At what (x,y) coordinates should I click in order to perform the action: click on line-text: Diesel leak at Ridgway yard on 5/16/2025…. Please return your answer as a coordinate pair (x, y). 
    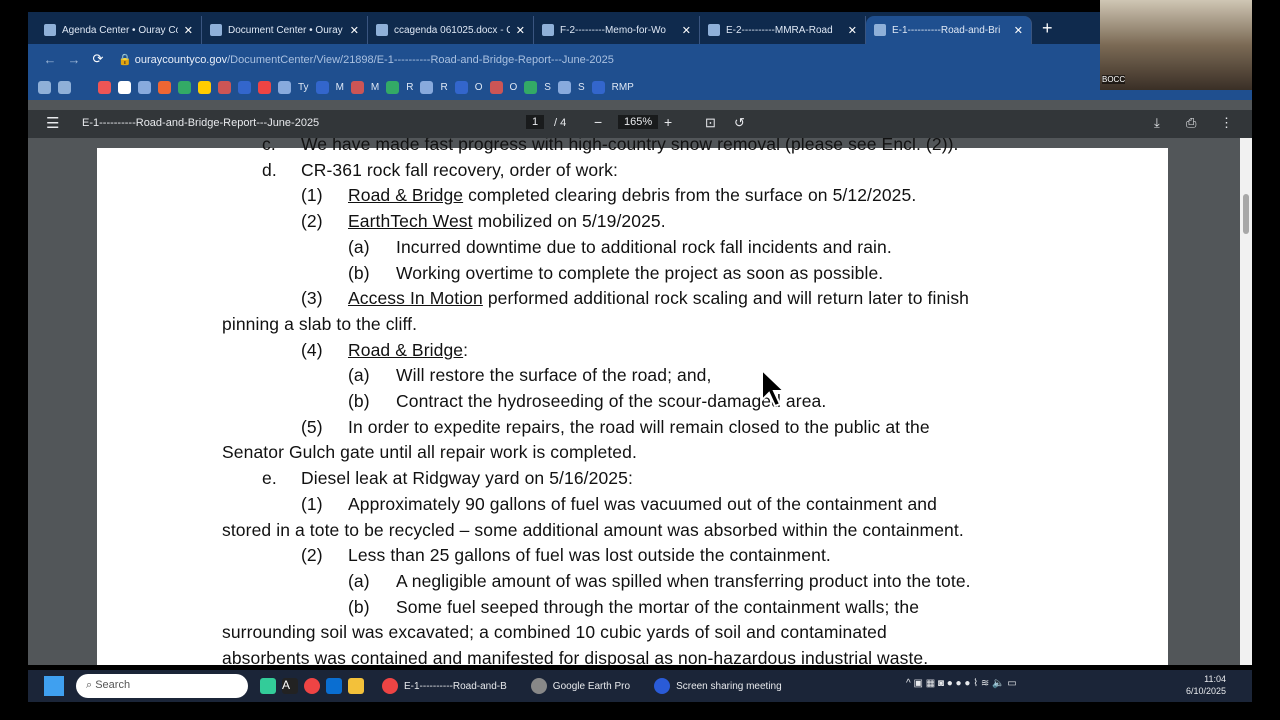
    Looking at the image, I should click on (467, 478).